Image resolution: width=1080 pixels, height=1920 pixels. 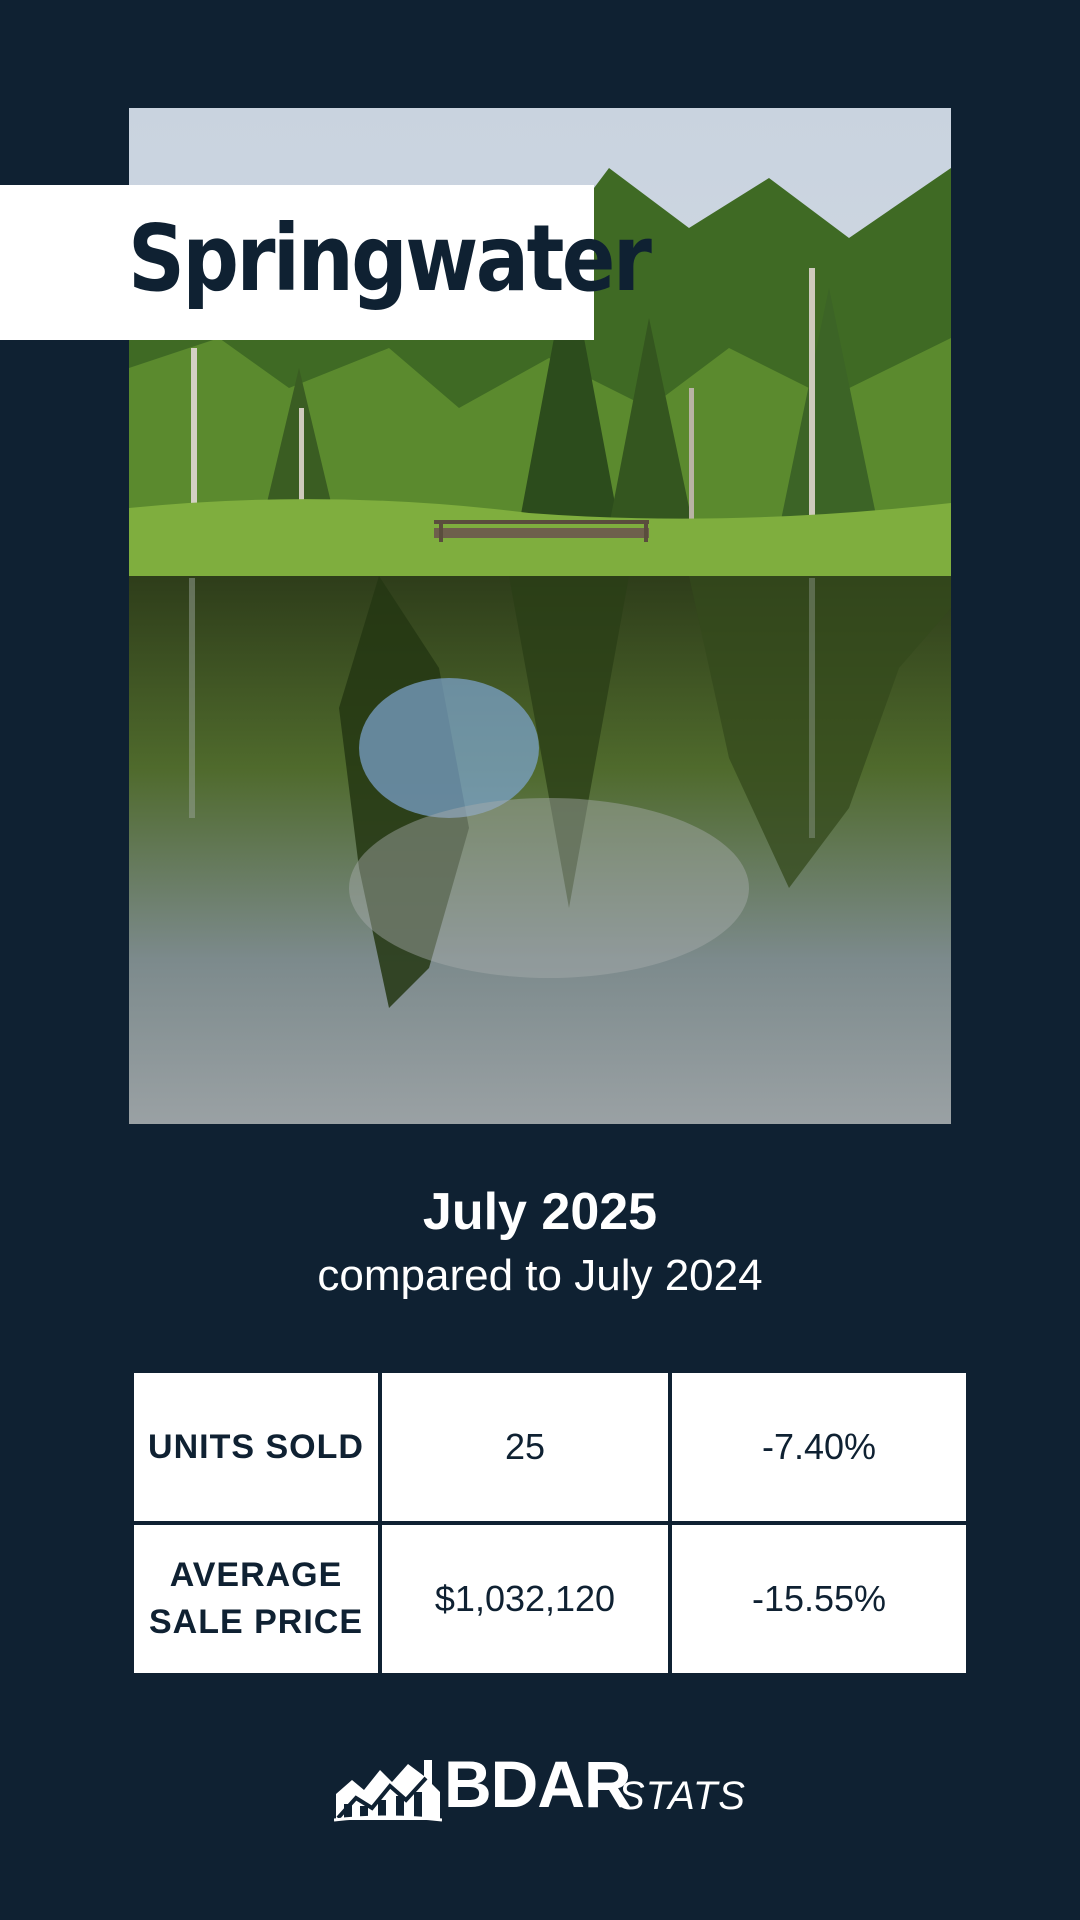 I want to click on average-sale-price-change: -15.55%, so click(x=819, y=1599).